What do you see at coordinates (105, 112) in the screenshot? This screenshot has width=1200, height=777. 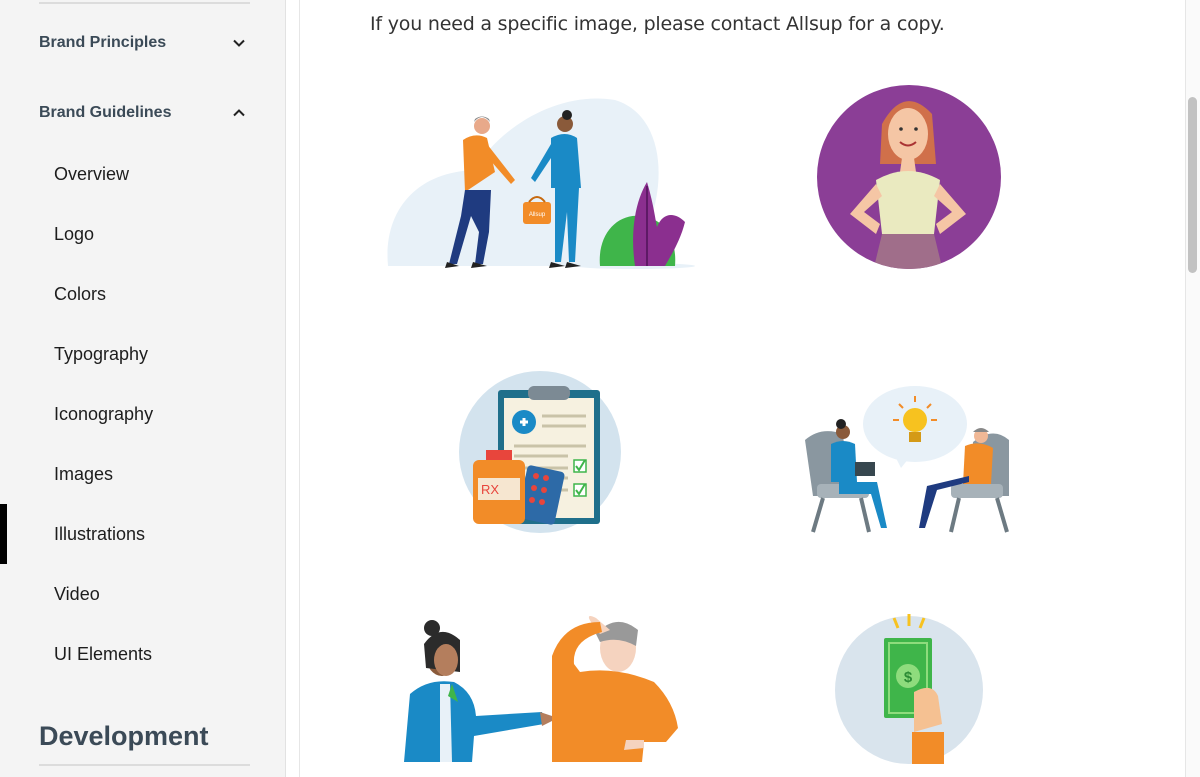 I see `section-label: Brand Guidelines` at bounding box center [105, 112].